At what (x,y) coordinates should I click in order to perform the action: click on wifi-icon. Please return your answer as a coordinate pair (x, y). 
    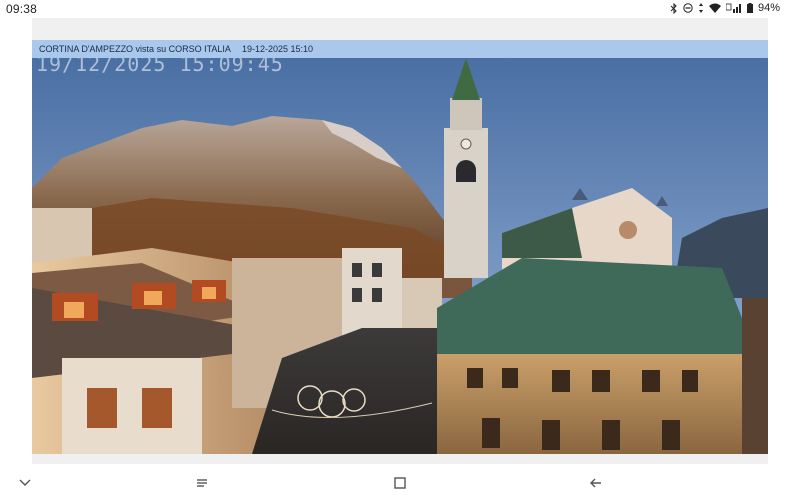
    Looking at the image, I should click on (714, 8).